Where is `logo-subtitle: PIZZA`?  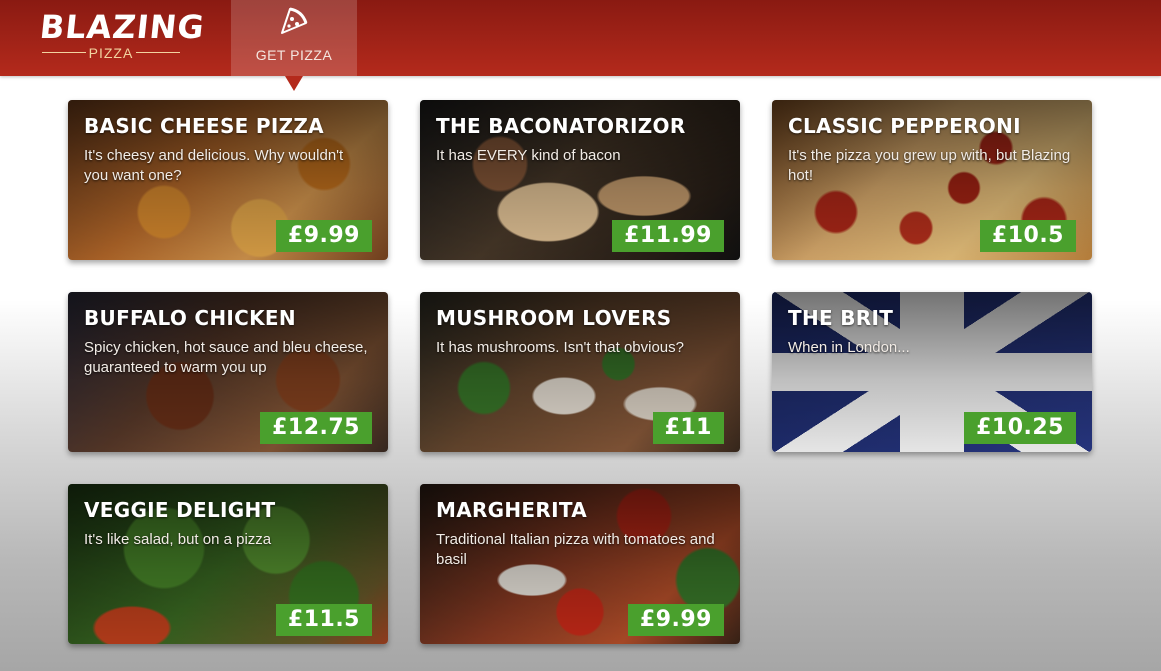
logo-subtitle: PIZZA is located at coordinates (111, 53).